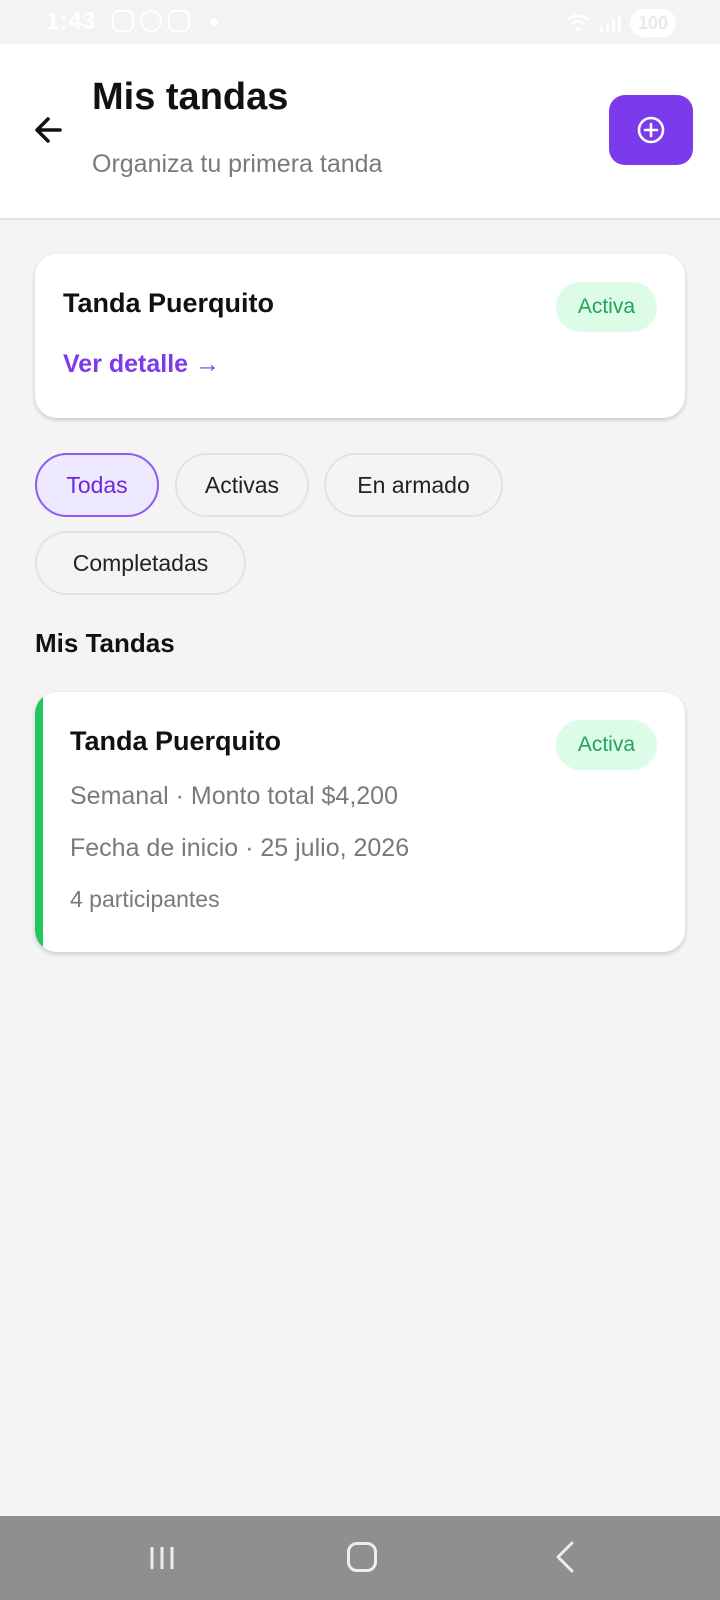 The height and width of the screenshot is (1600, 720). Describe the element at coordinates (141, 364) in the screenshot. I see `view-detail-link: Ver detalle →` at that location.